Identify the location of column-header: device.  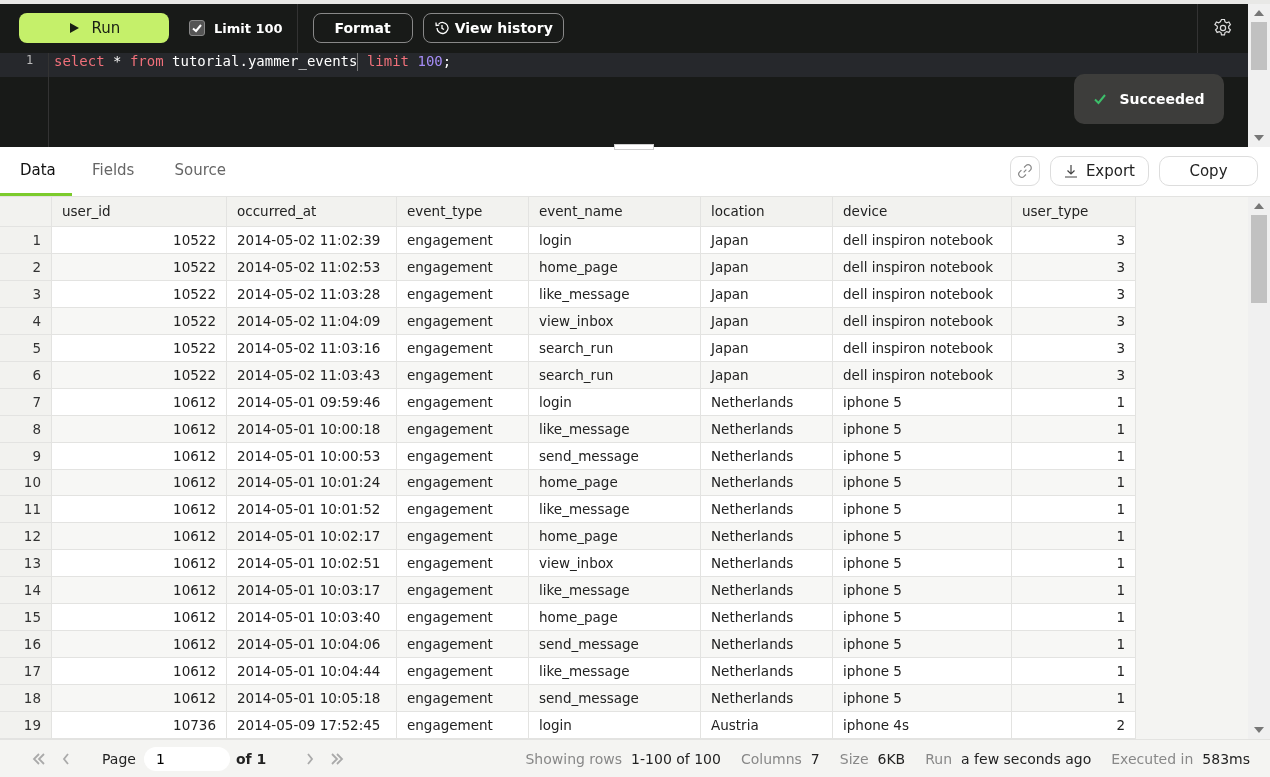
(922, 211).